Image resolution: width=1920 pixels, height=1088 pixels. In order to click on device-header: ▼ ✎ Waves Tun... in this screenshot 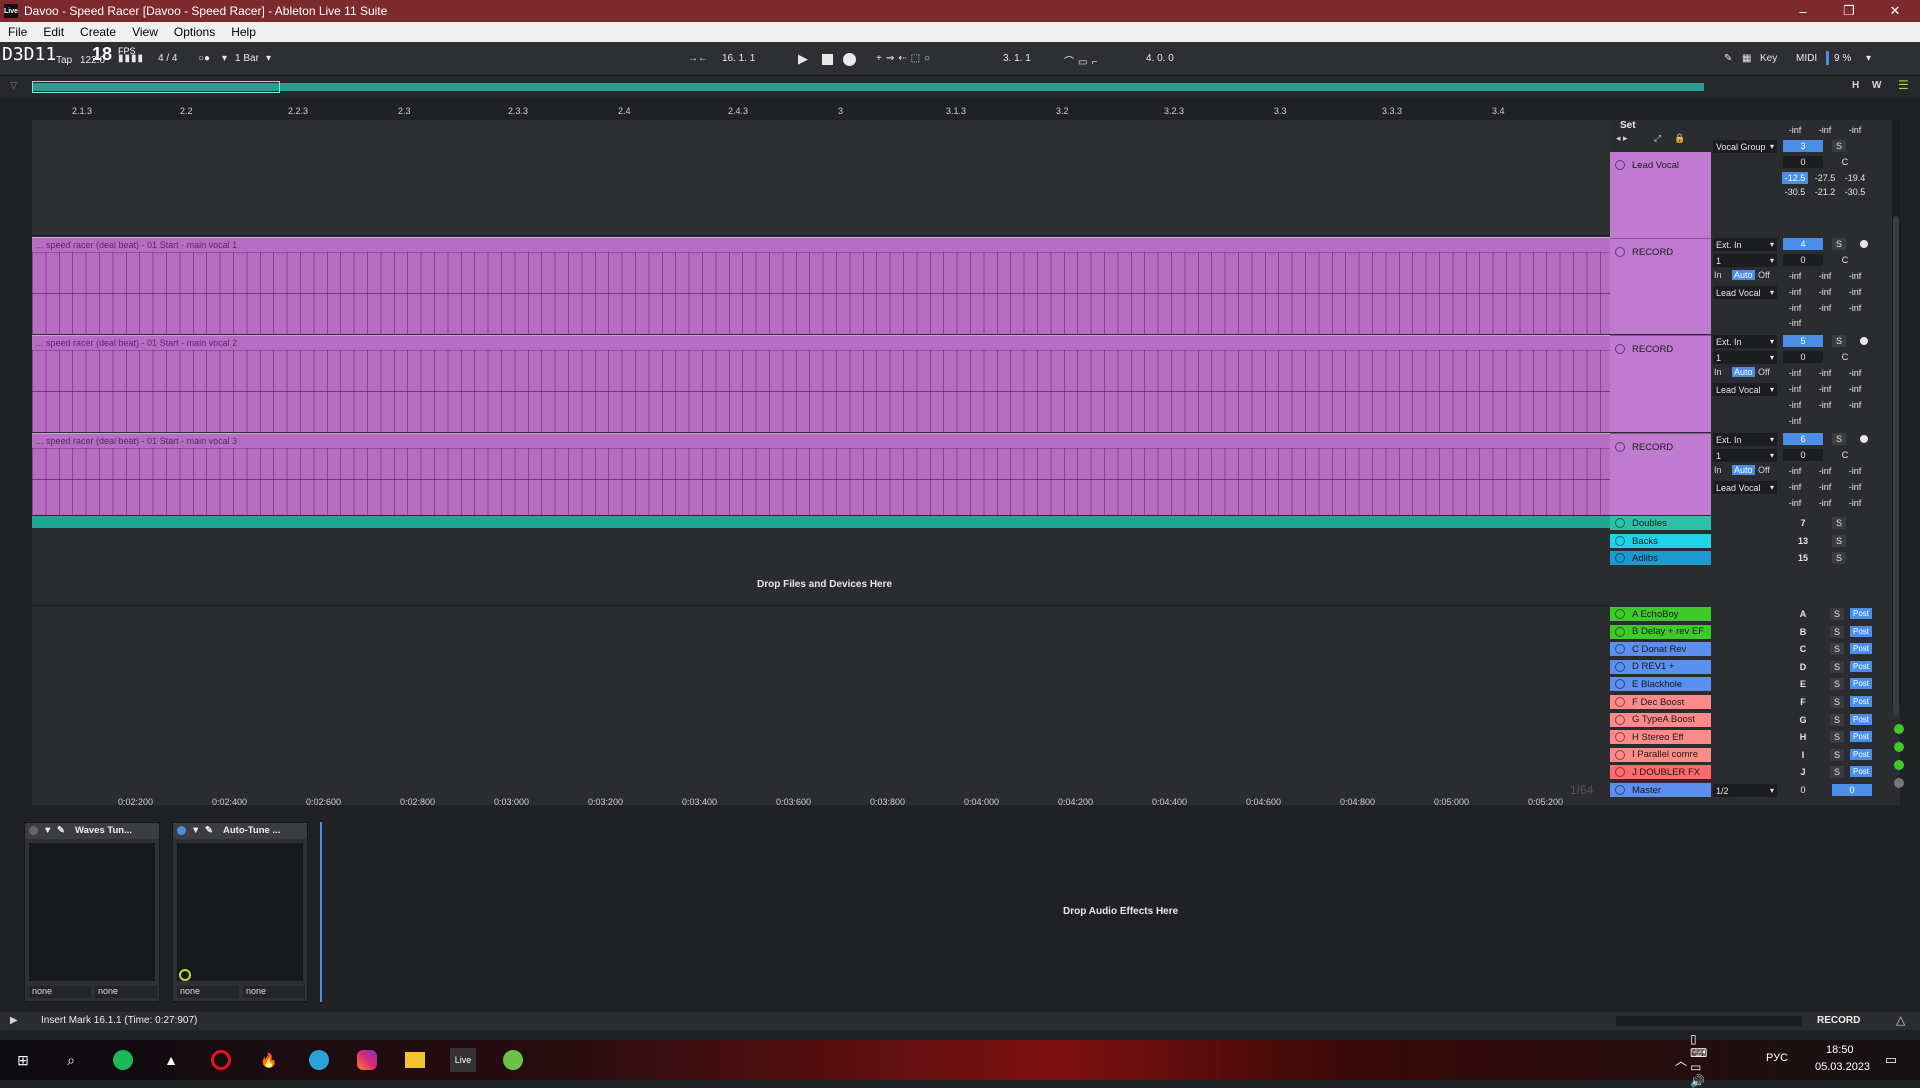, I will do `click(92, 831)`.